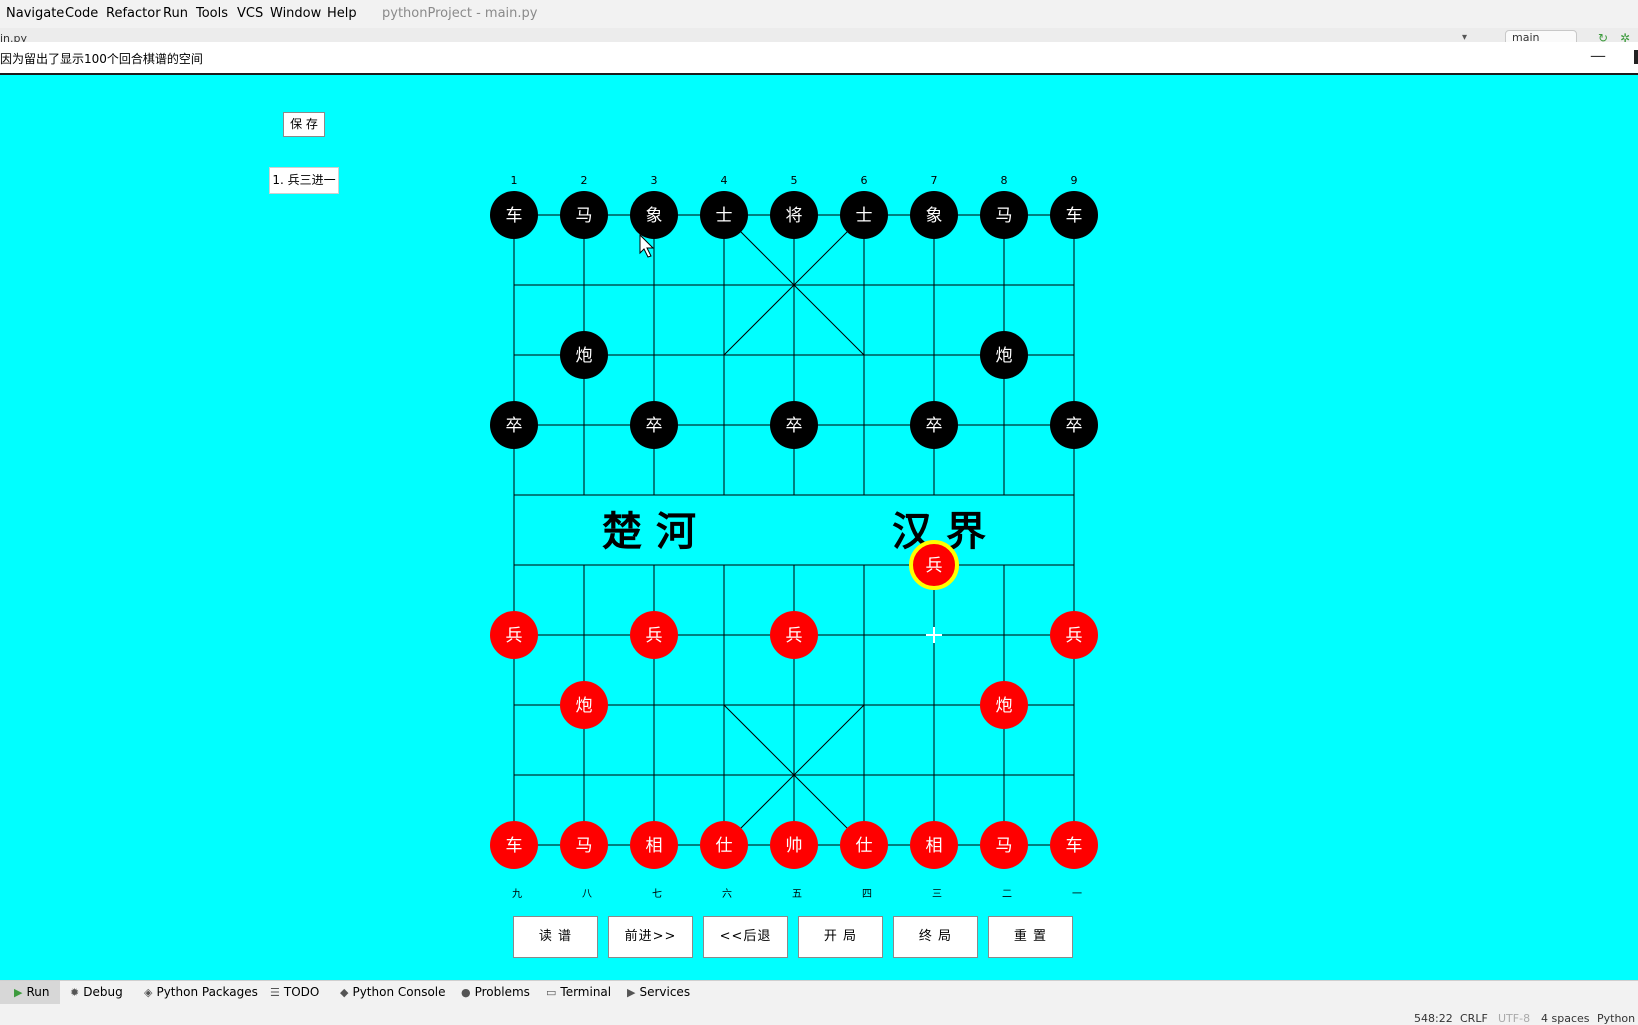 Image resolution: width=1638 pixels, height=1025 pixels. Describe the element at coordinates (294, 992) in the screenshot. I see `toolwindow-todo: ☰ TODO` at that location.